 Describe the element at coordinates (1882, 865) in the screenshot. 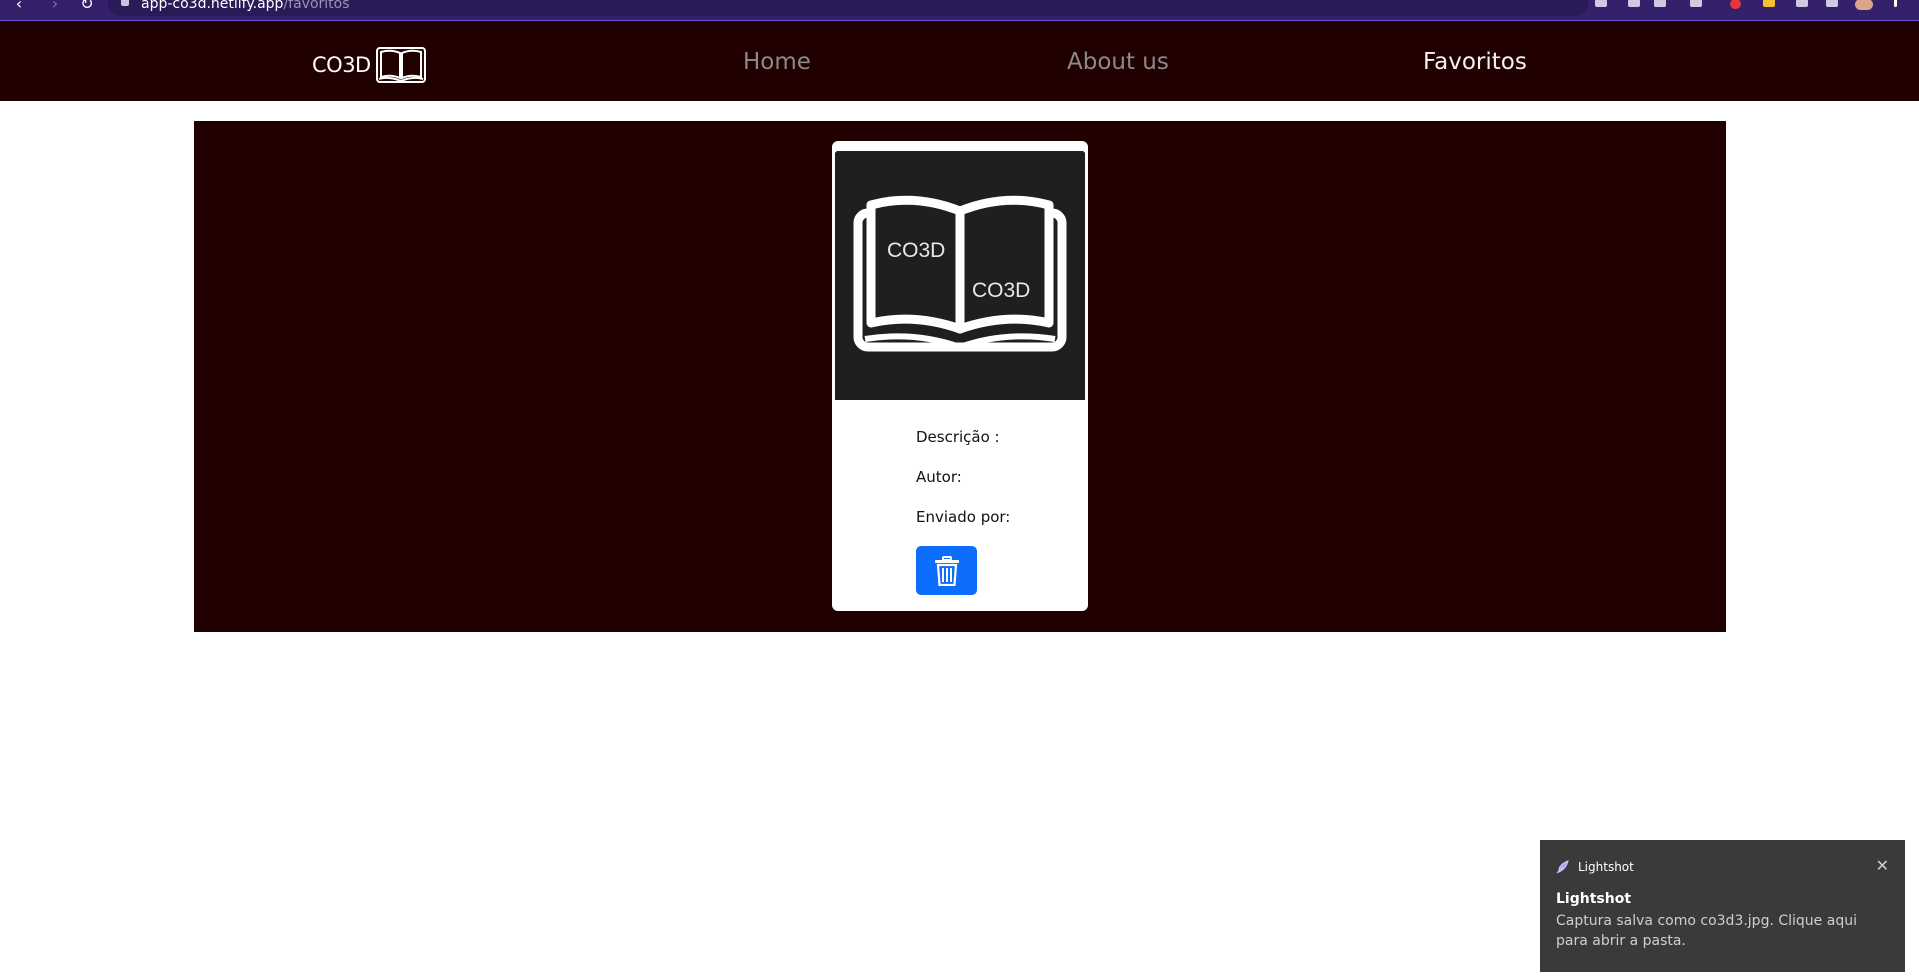

I see `close-icon: ✕` at that location.